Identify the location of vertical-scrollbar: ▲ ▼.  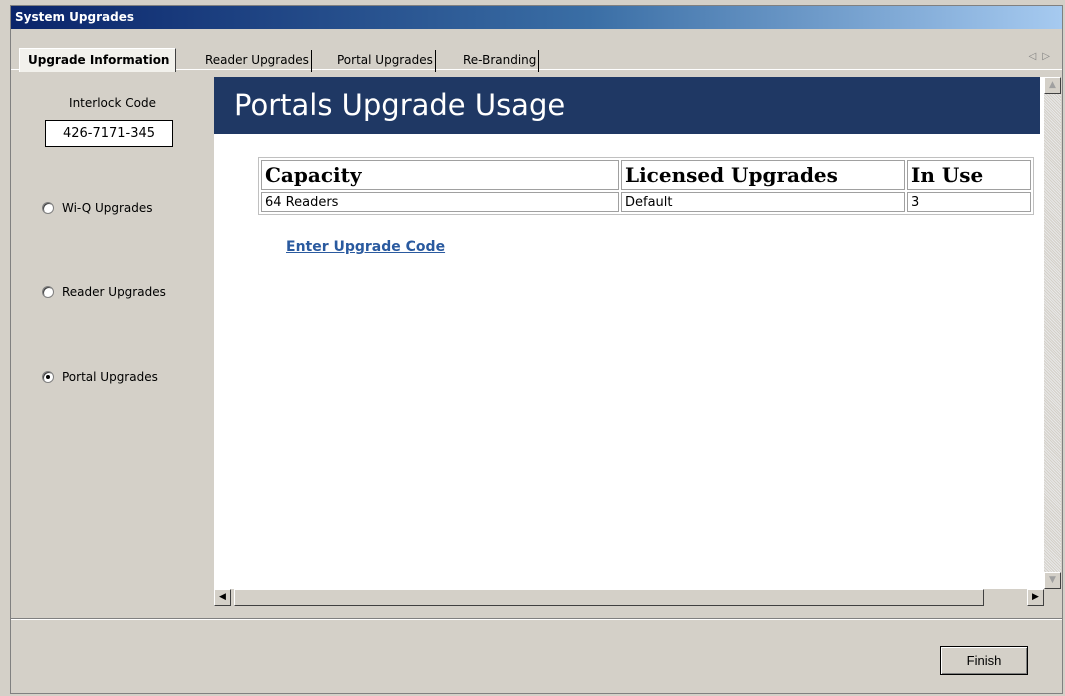
(1052, 333).